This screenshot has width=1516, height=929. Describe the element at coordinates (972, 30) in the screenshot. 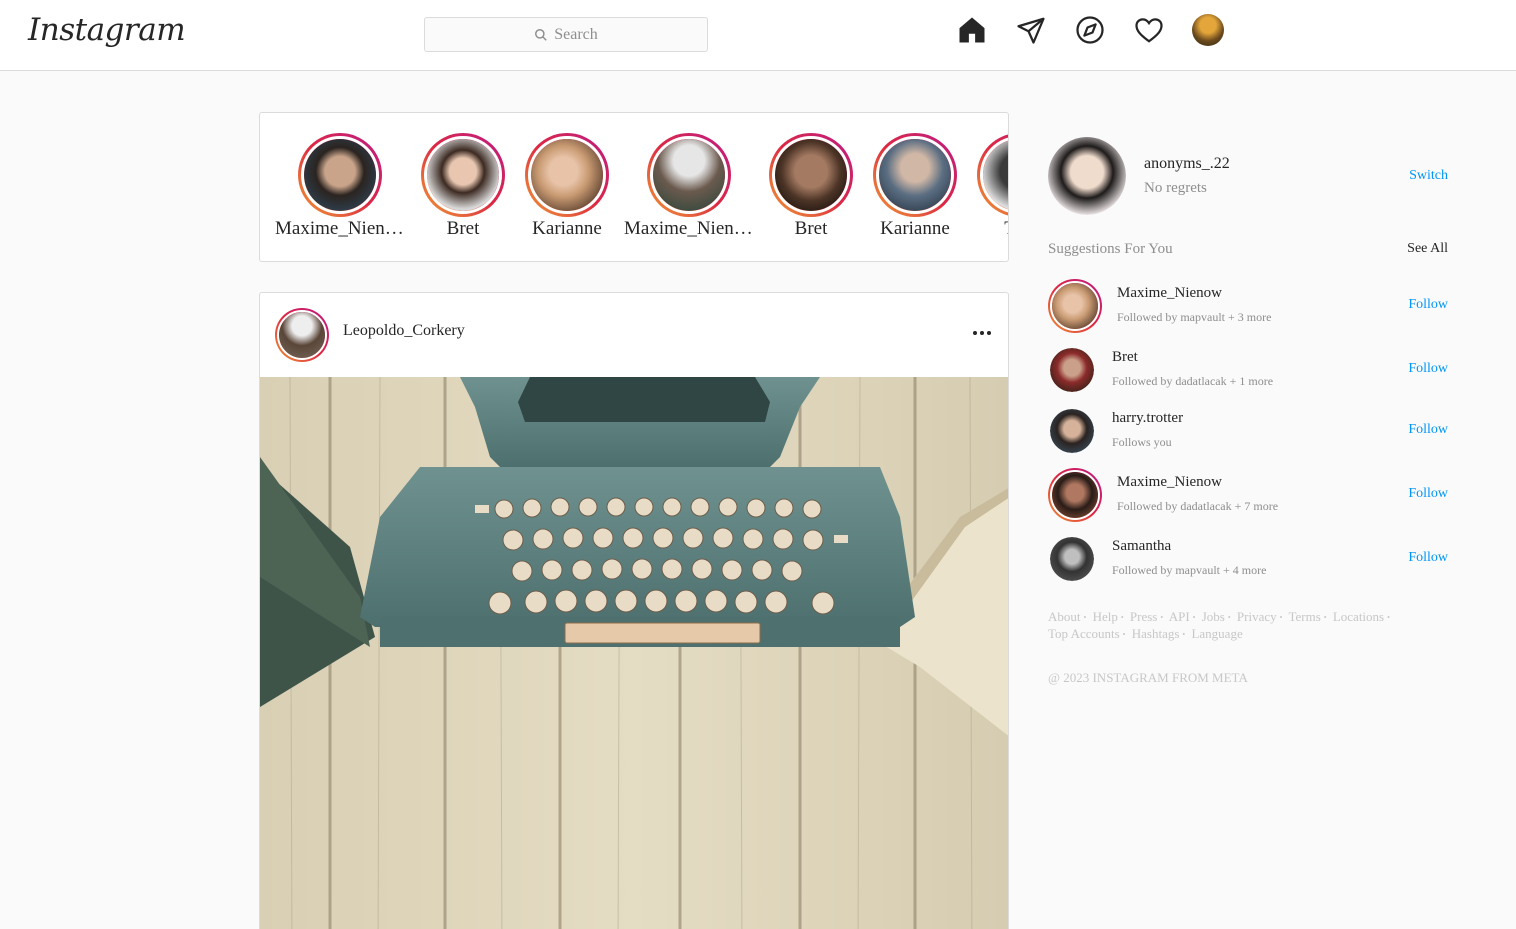

I see `home-icon` at that location.